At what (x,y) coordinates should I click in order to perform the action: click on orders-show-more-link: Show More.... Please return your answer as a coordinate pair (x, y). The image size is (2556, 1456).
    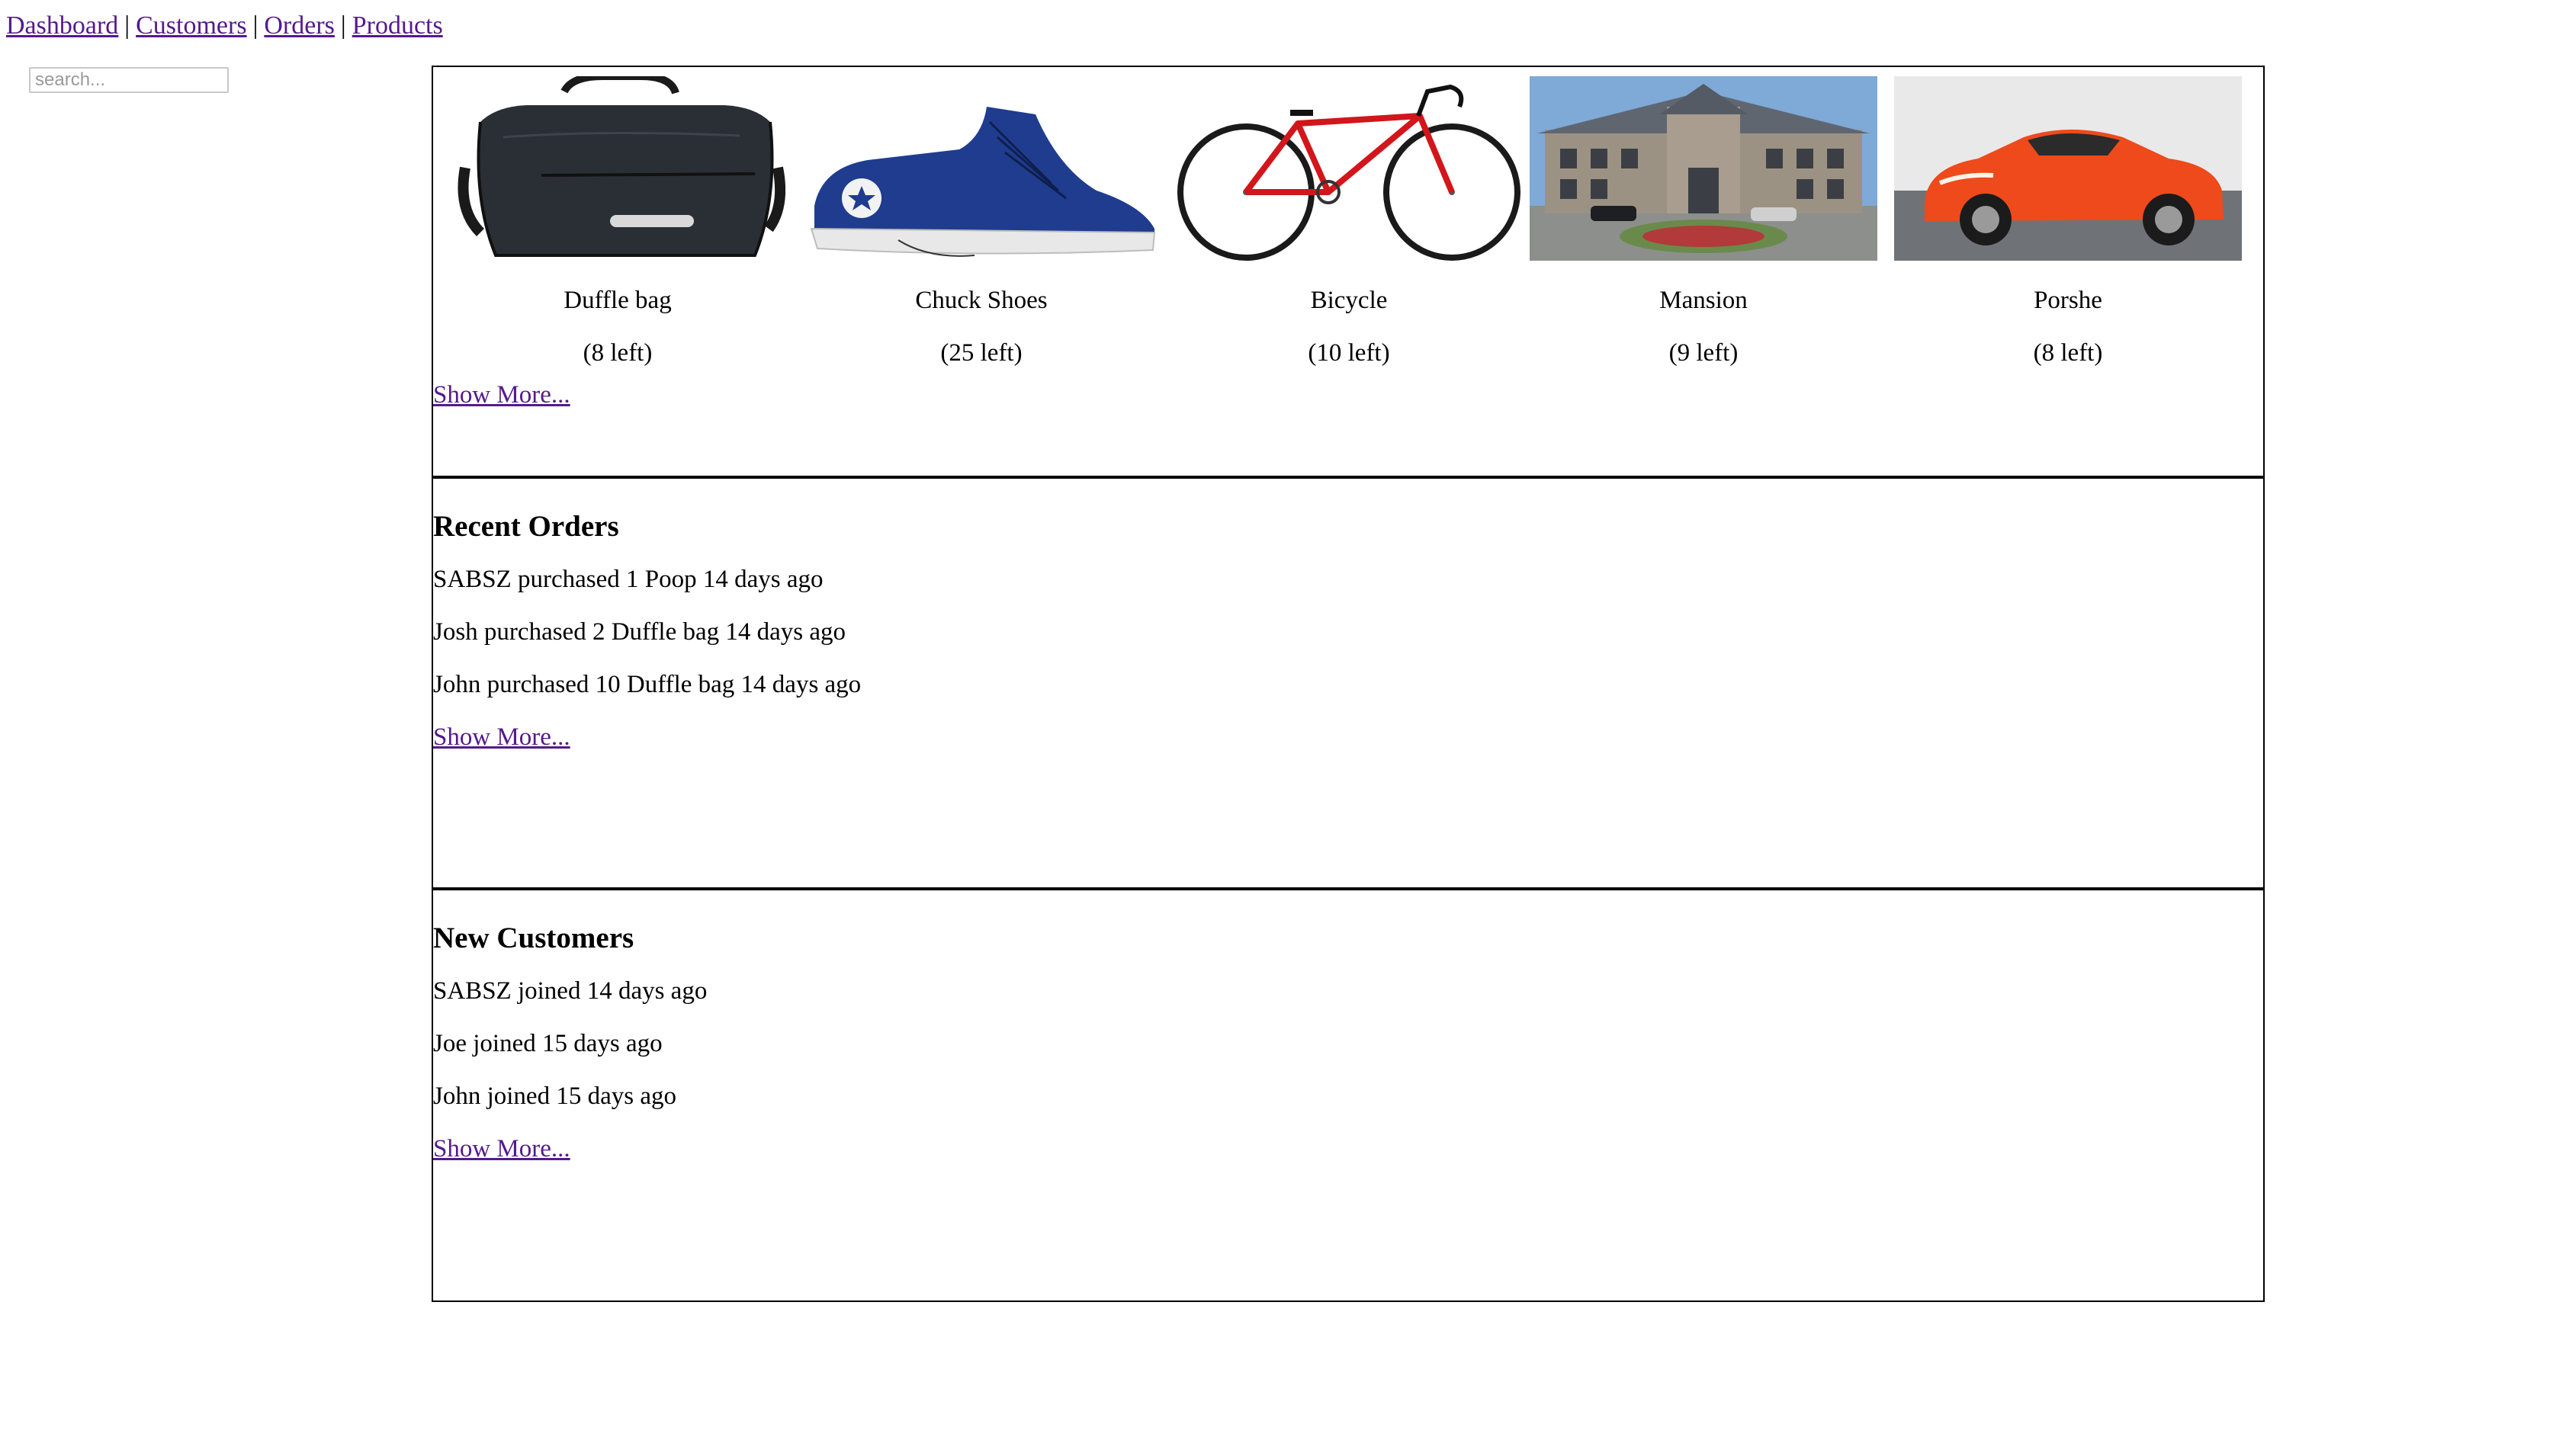
    Looking at the image, I should click on (502, 737).